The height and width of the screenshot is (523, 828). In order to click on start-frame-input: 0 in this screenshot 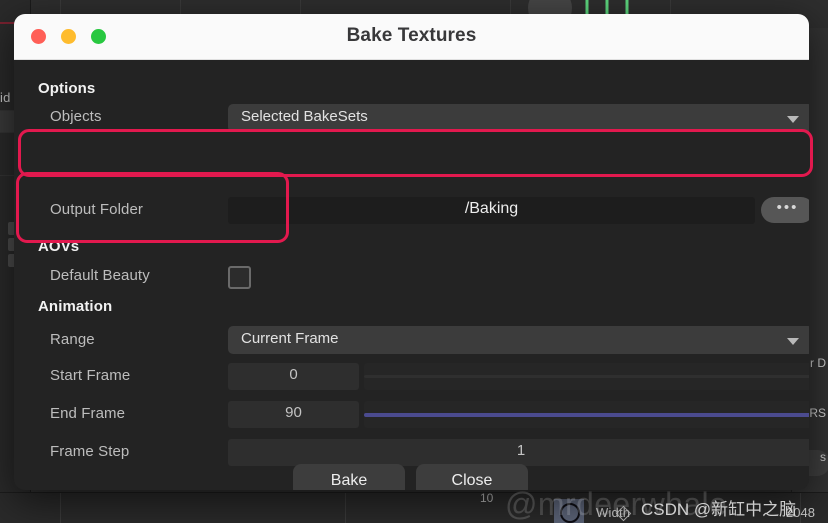, I will do `click(293, 376)`.